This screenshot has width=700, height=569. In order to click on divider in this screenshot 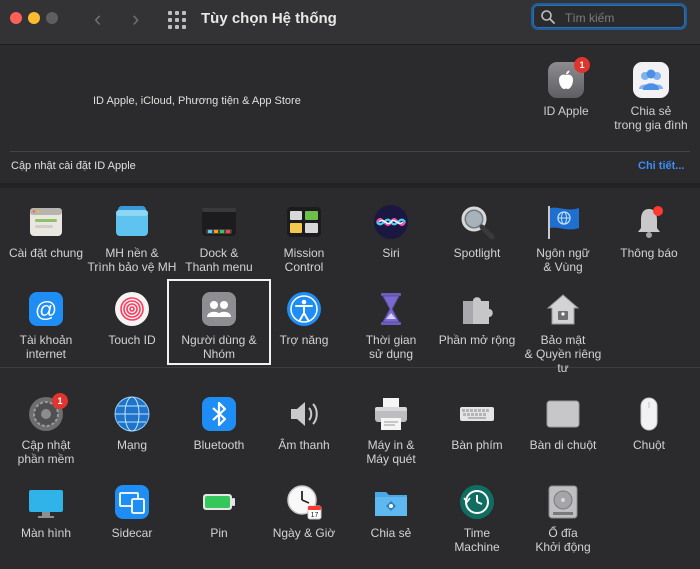, I will do `click(350, 151)`.